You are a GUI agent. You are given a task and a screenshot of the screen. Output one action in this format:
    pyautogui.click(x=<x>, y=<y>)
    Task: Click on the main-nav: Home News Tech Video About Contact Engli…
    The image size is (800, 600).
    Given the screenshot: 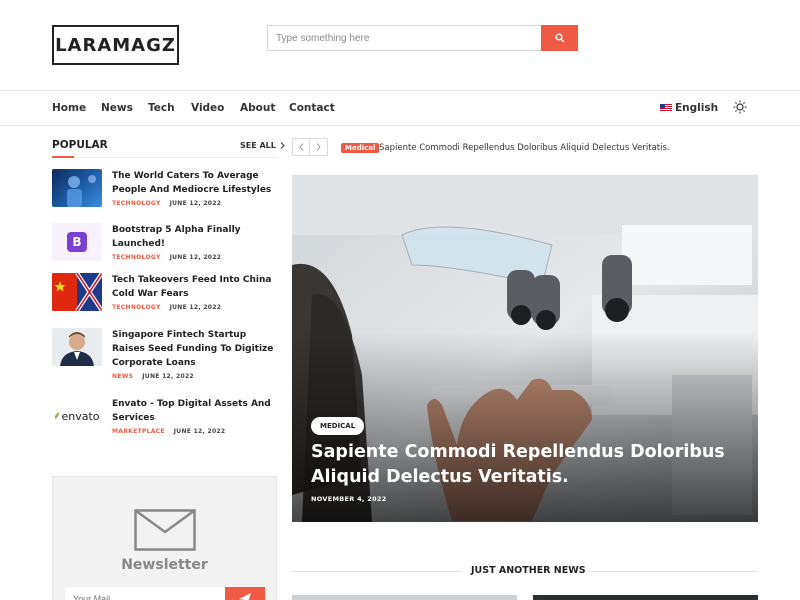 What is the action you would take?
    pyautogui.click(x=400, y=108)
    